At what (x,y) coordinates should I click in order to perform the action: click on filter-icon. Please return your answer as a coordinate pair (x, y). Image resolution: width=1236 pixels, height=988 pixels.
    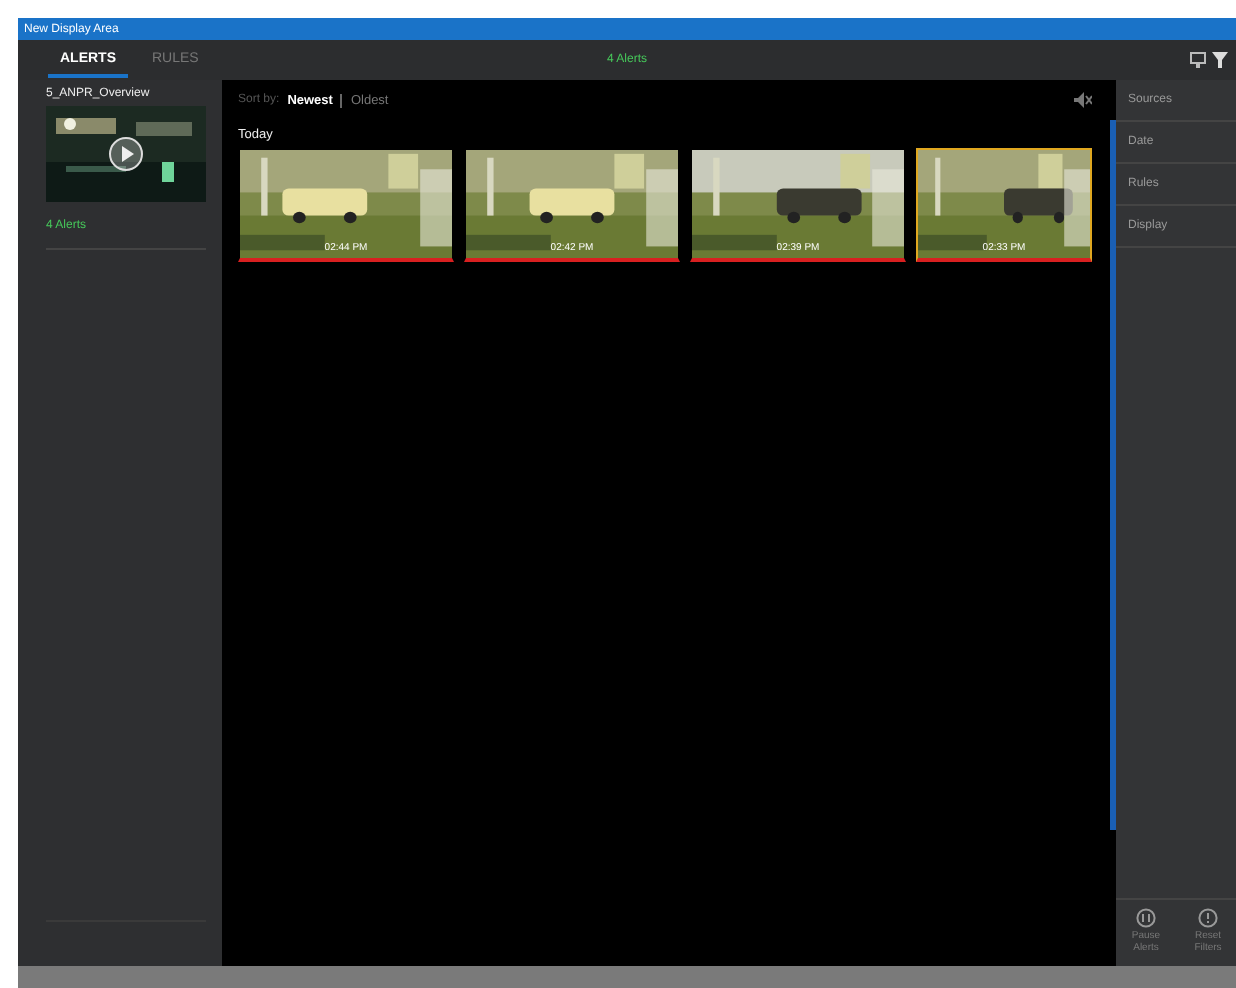
    Looking at the image, I should click on (1220, 60).